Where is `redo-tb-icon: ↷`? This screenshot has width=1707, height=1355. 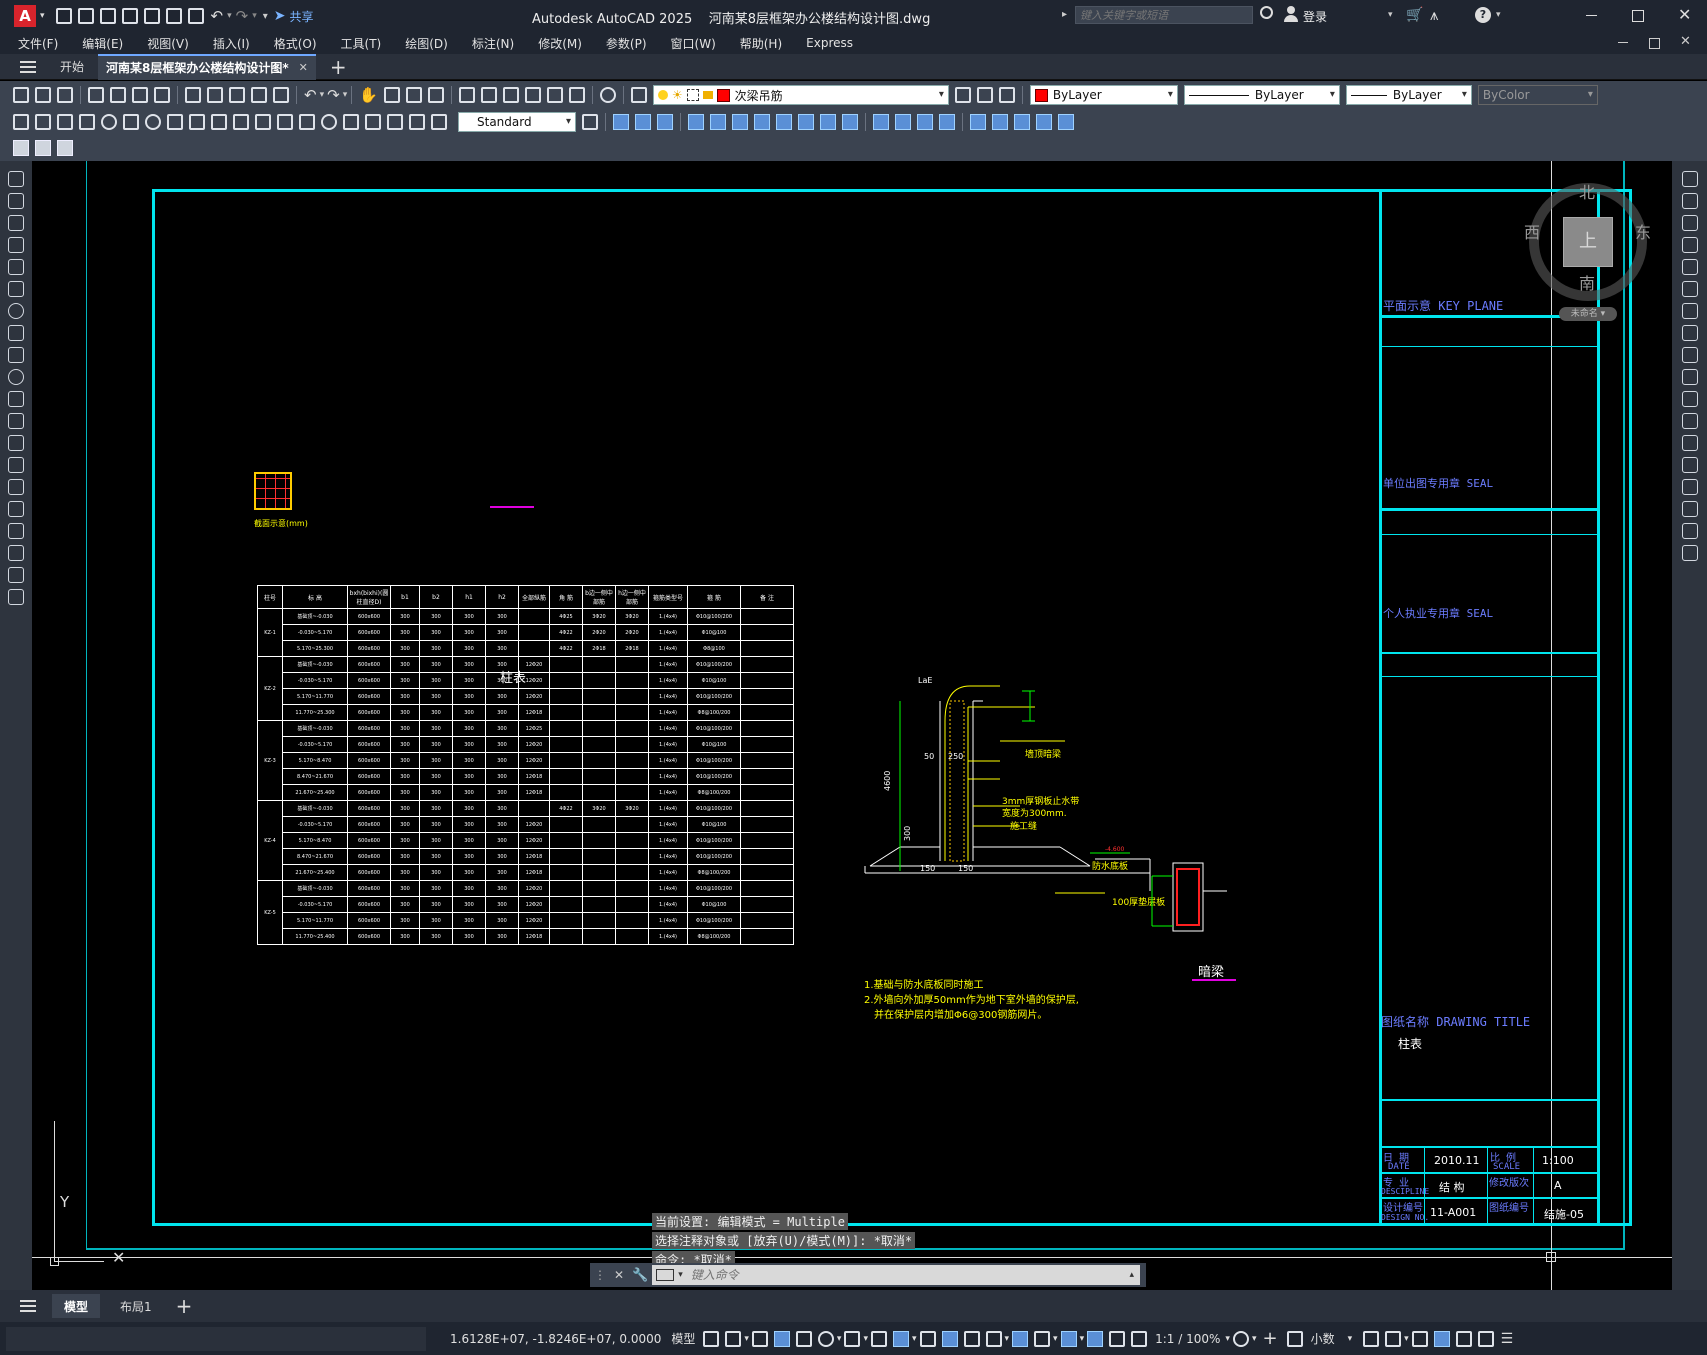
redo-tb-icon: ↷ is located at coordinates (333, 95).